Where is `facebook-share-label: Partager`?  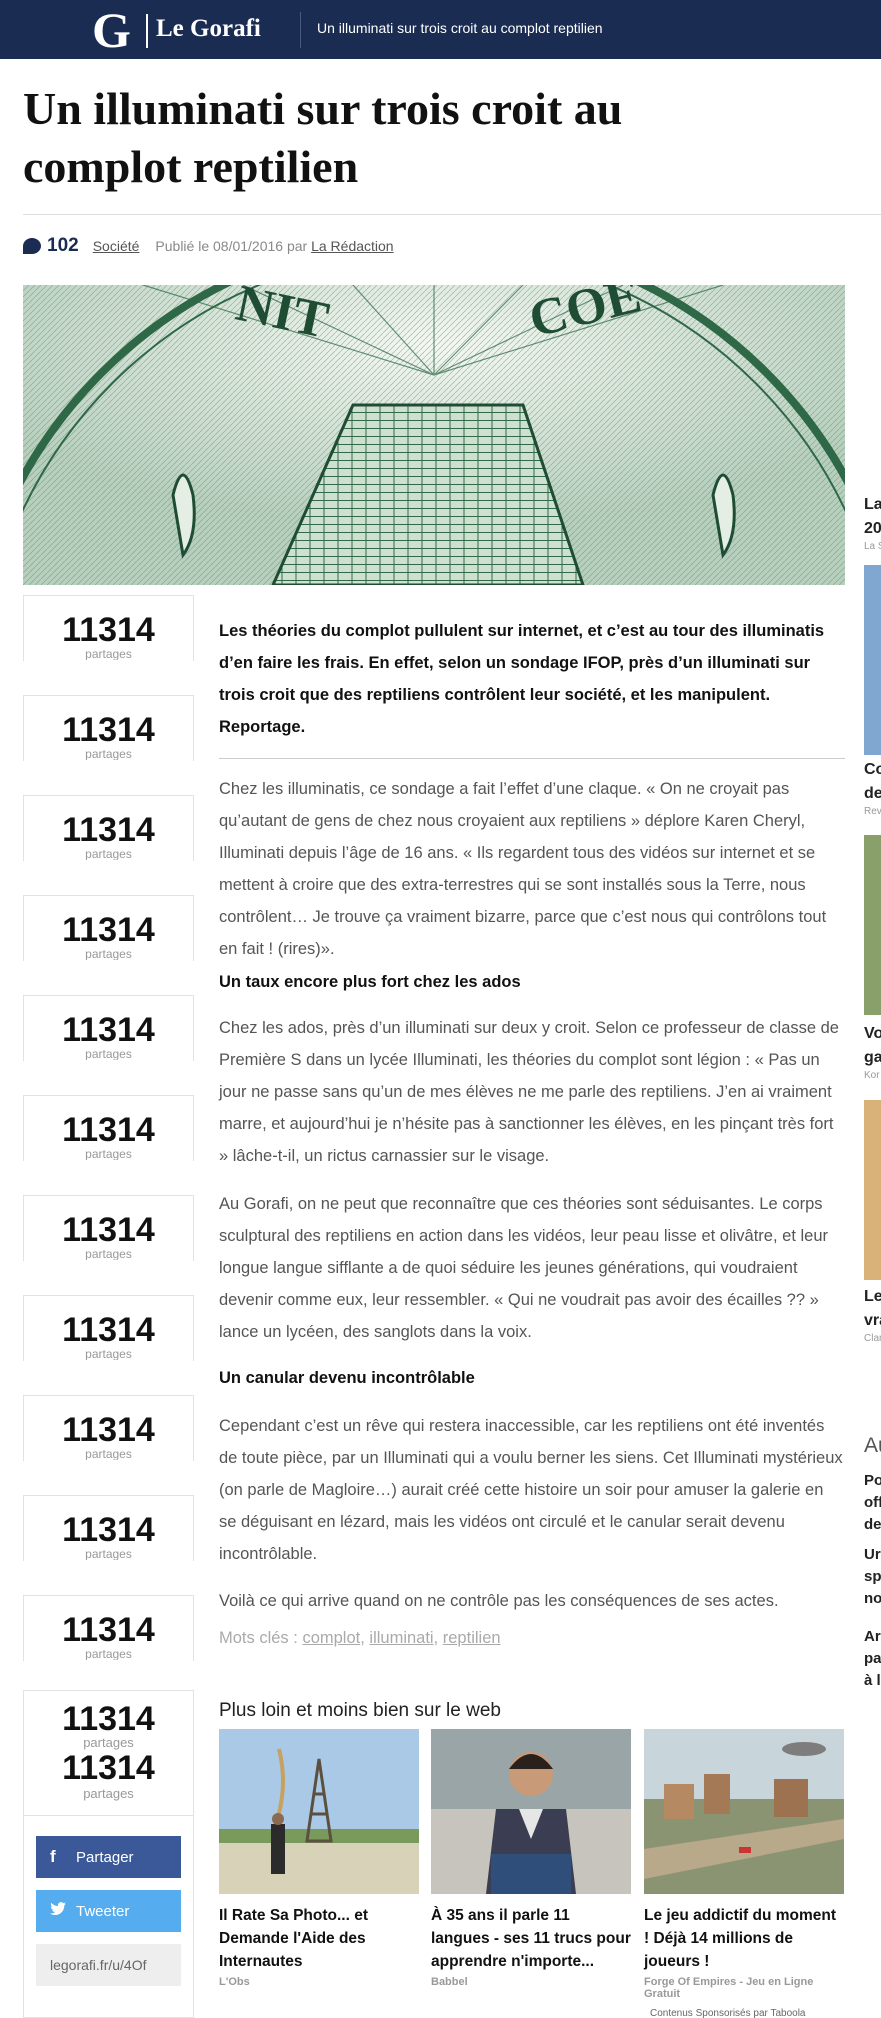 facebook-share-label: Partager is located at coordinates (105, 1857).